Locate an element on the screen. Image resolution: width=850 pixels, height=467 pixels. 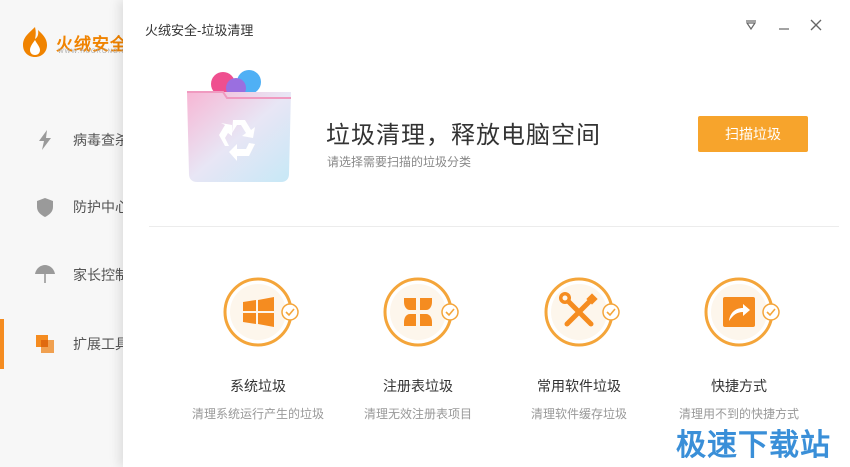
nav-label: 家长控制 is located at coordinates (101, 275).